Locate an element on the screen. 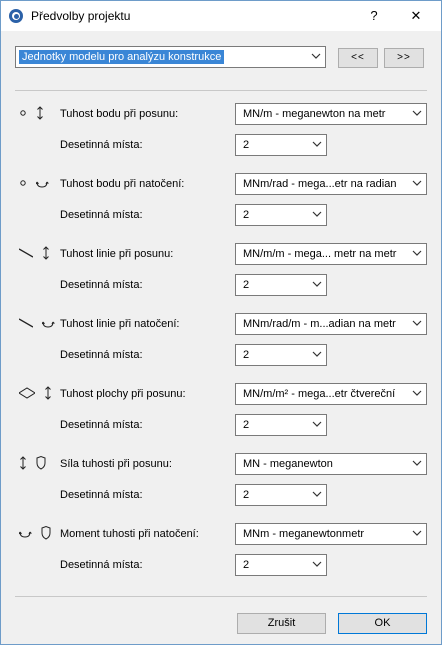 The image size is (442, 645). preset-select: Jednotky modelu pro analýzu konstrukce is located at coordinates (170, 57).